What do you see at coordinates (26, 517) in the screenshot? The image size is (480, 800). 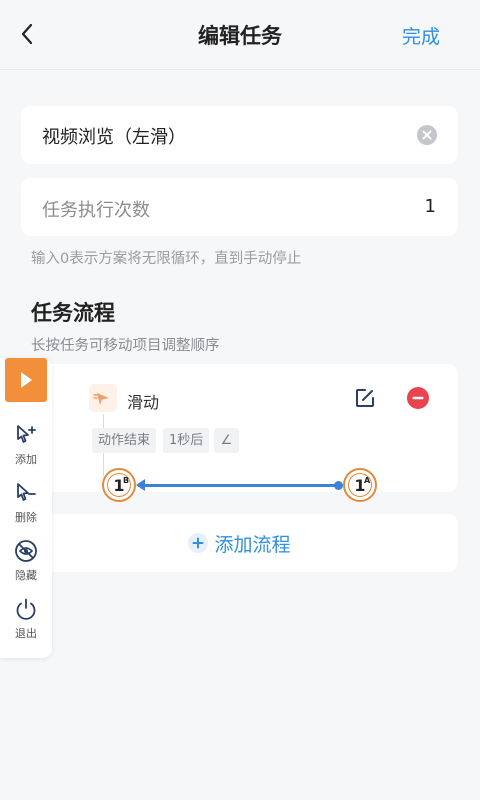 I see `toolbar-delete-label: 删除` at bounding box center [26, 517].